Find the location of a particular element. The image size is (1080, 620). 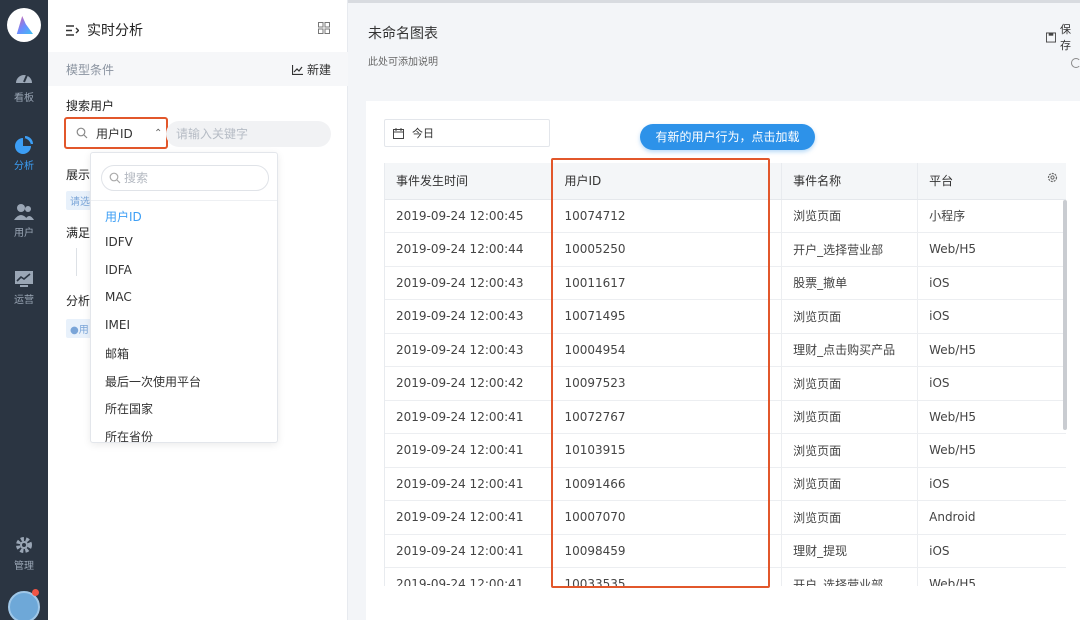

dropdown-option: 用户ID is located at coordinates (123, 216).